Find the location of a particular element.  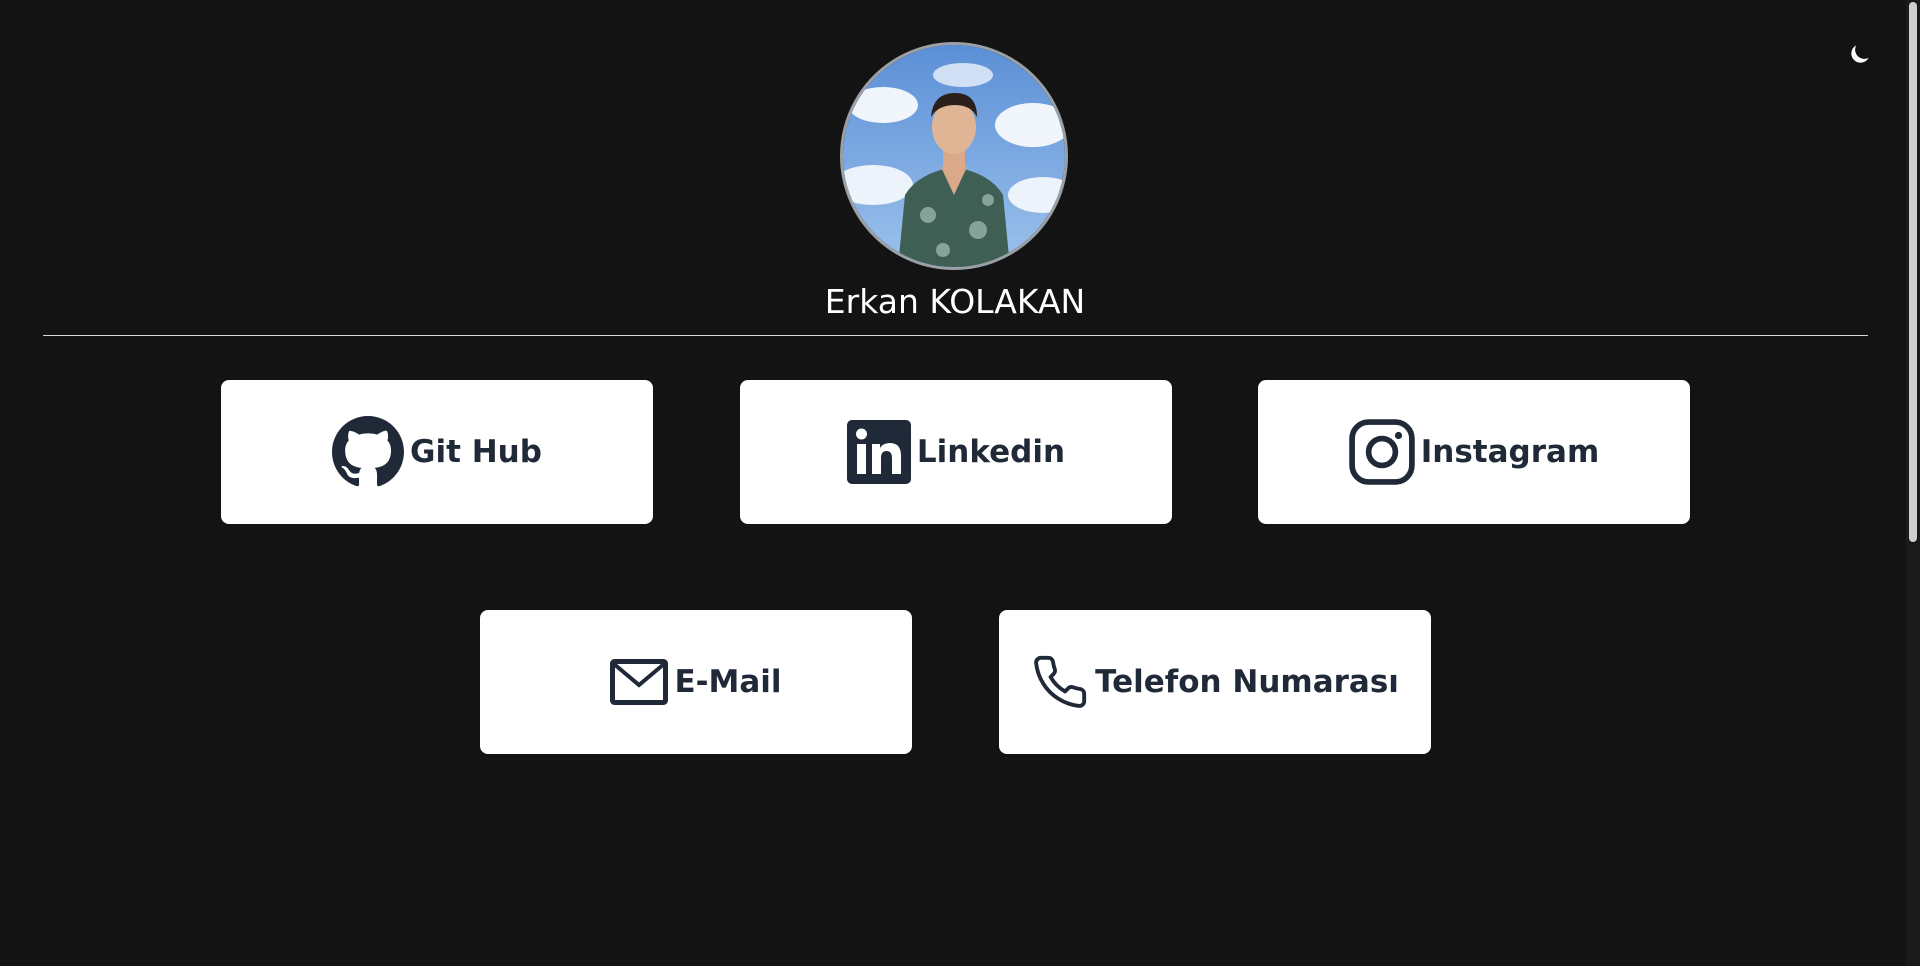

instagram-link-button: Instagram is located at coordinates (1474, 452).